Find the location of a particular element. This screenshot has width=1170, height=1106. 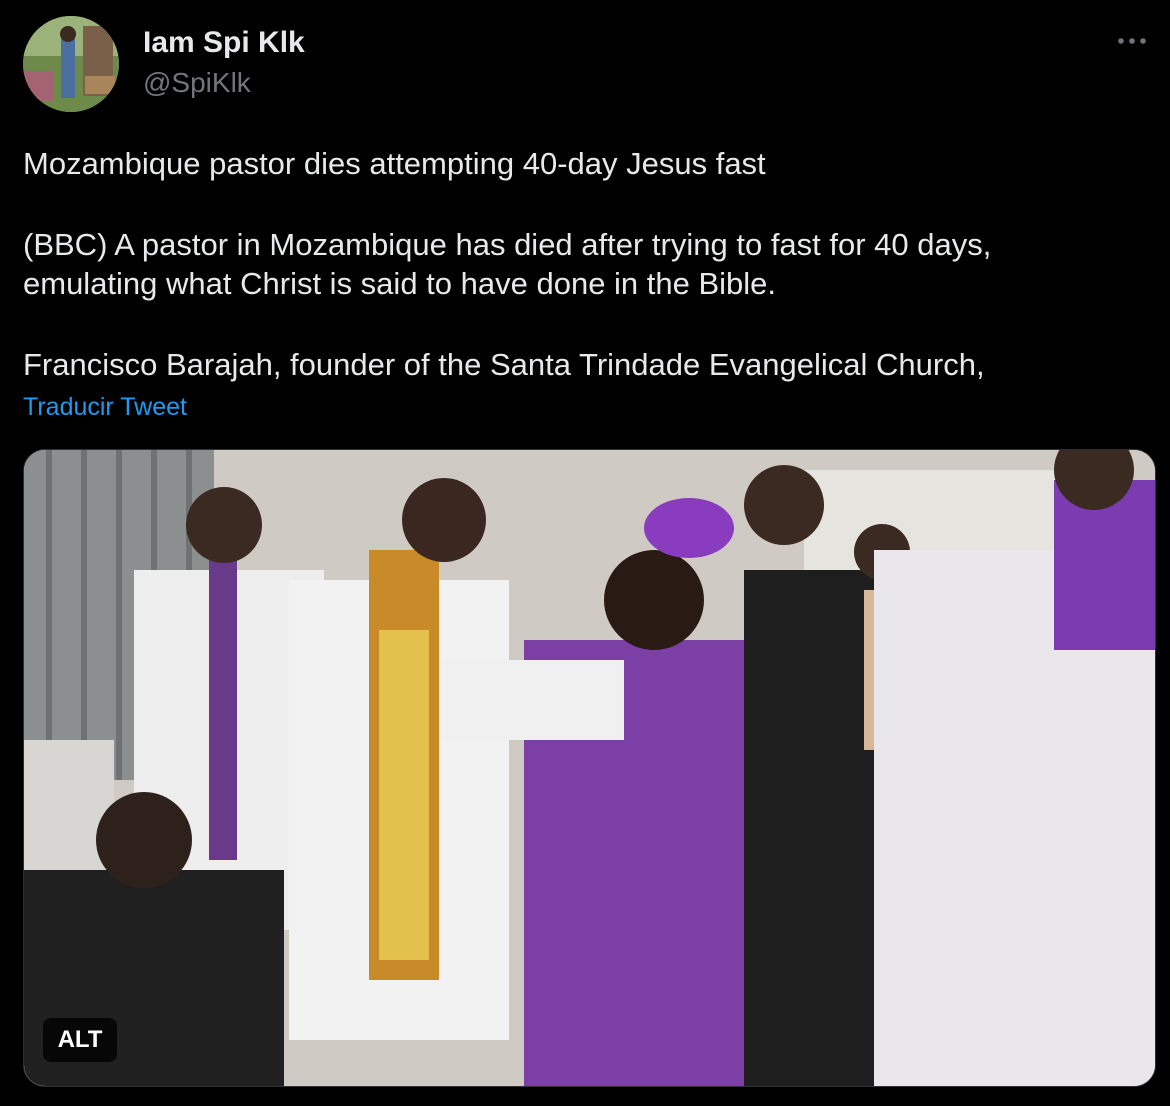

more-options-button is located at coordinates (1132, 41).